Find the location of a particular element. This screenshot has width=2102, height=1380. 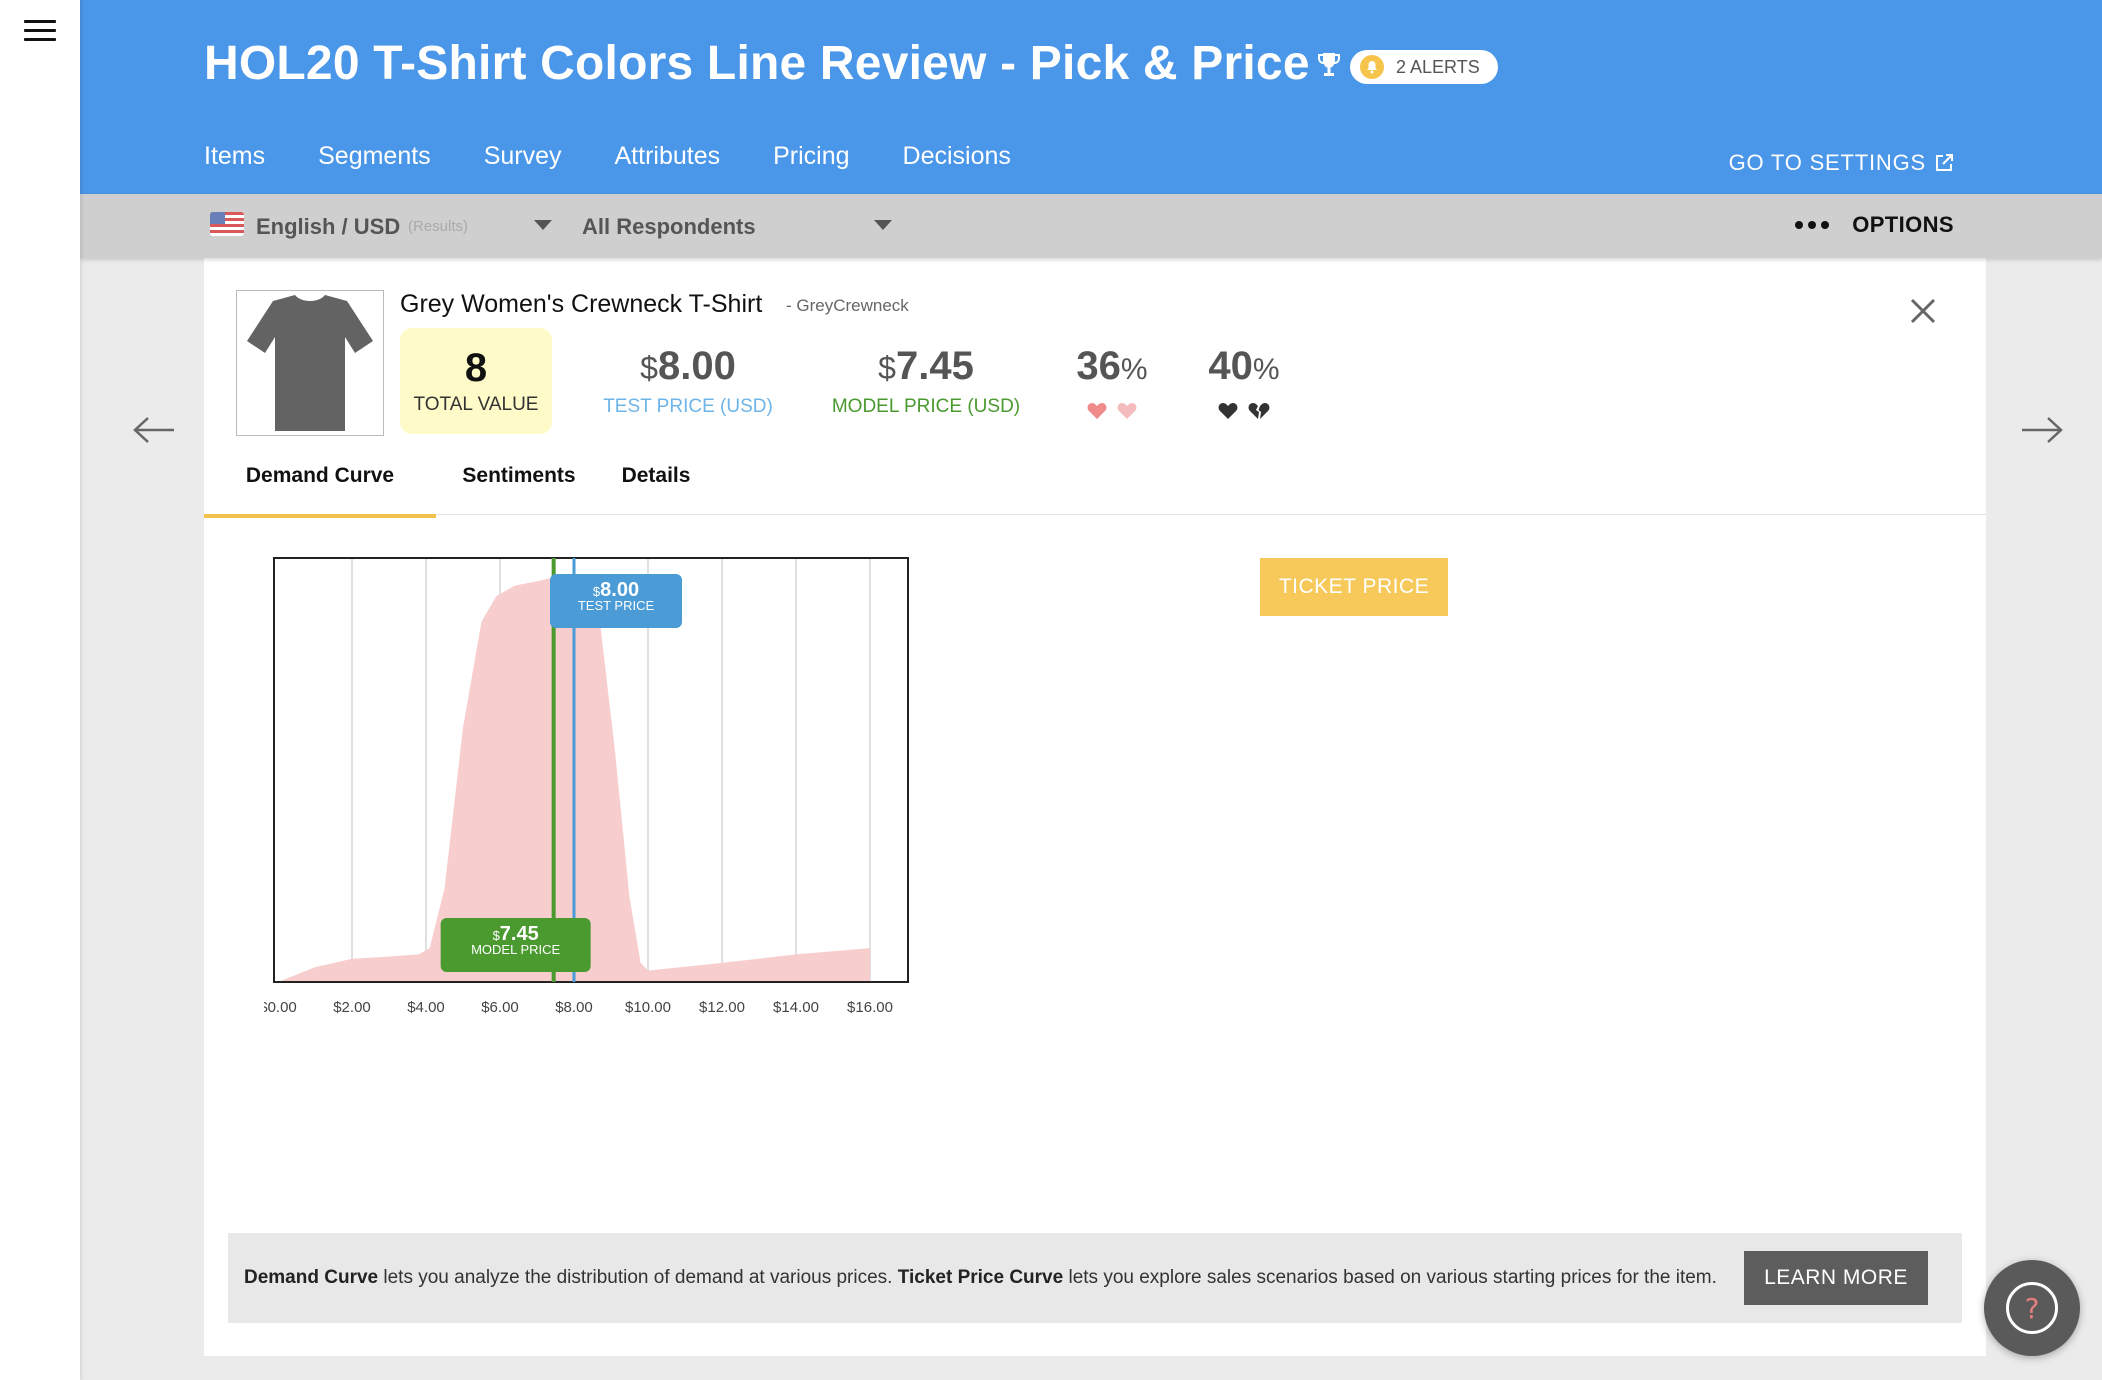

nav-survey: Survey is located at coordinates (523, 156).